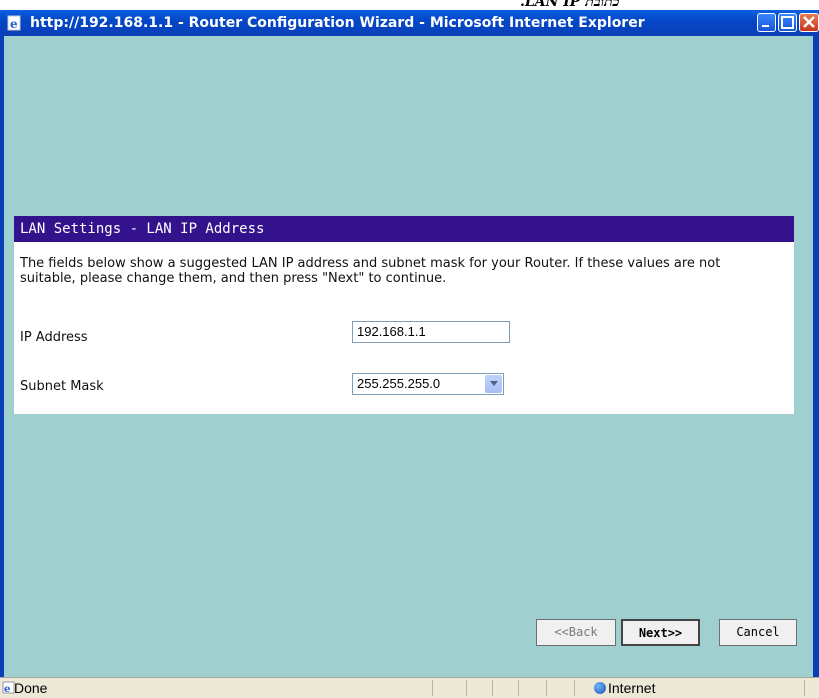 This screenshot has width=819, height=698. Describe the element at coordinates (399, 383) in the screenshot. I see `subnet-mask-value: 255.255.255.0` at that location.